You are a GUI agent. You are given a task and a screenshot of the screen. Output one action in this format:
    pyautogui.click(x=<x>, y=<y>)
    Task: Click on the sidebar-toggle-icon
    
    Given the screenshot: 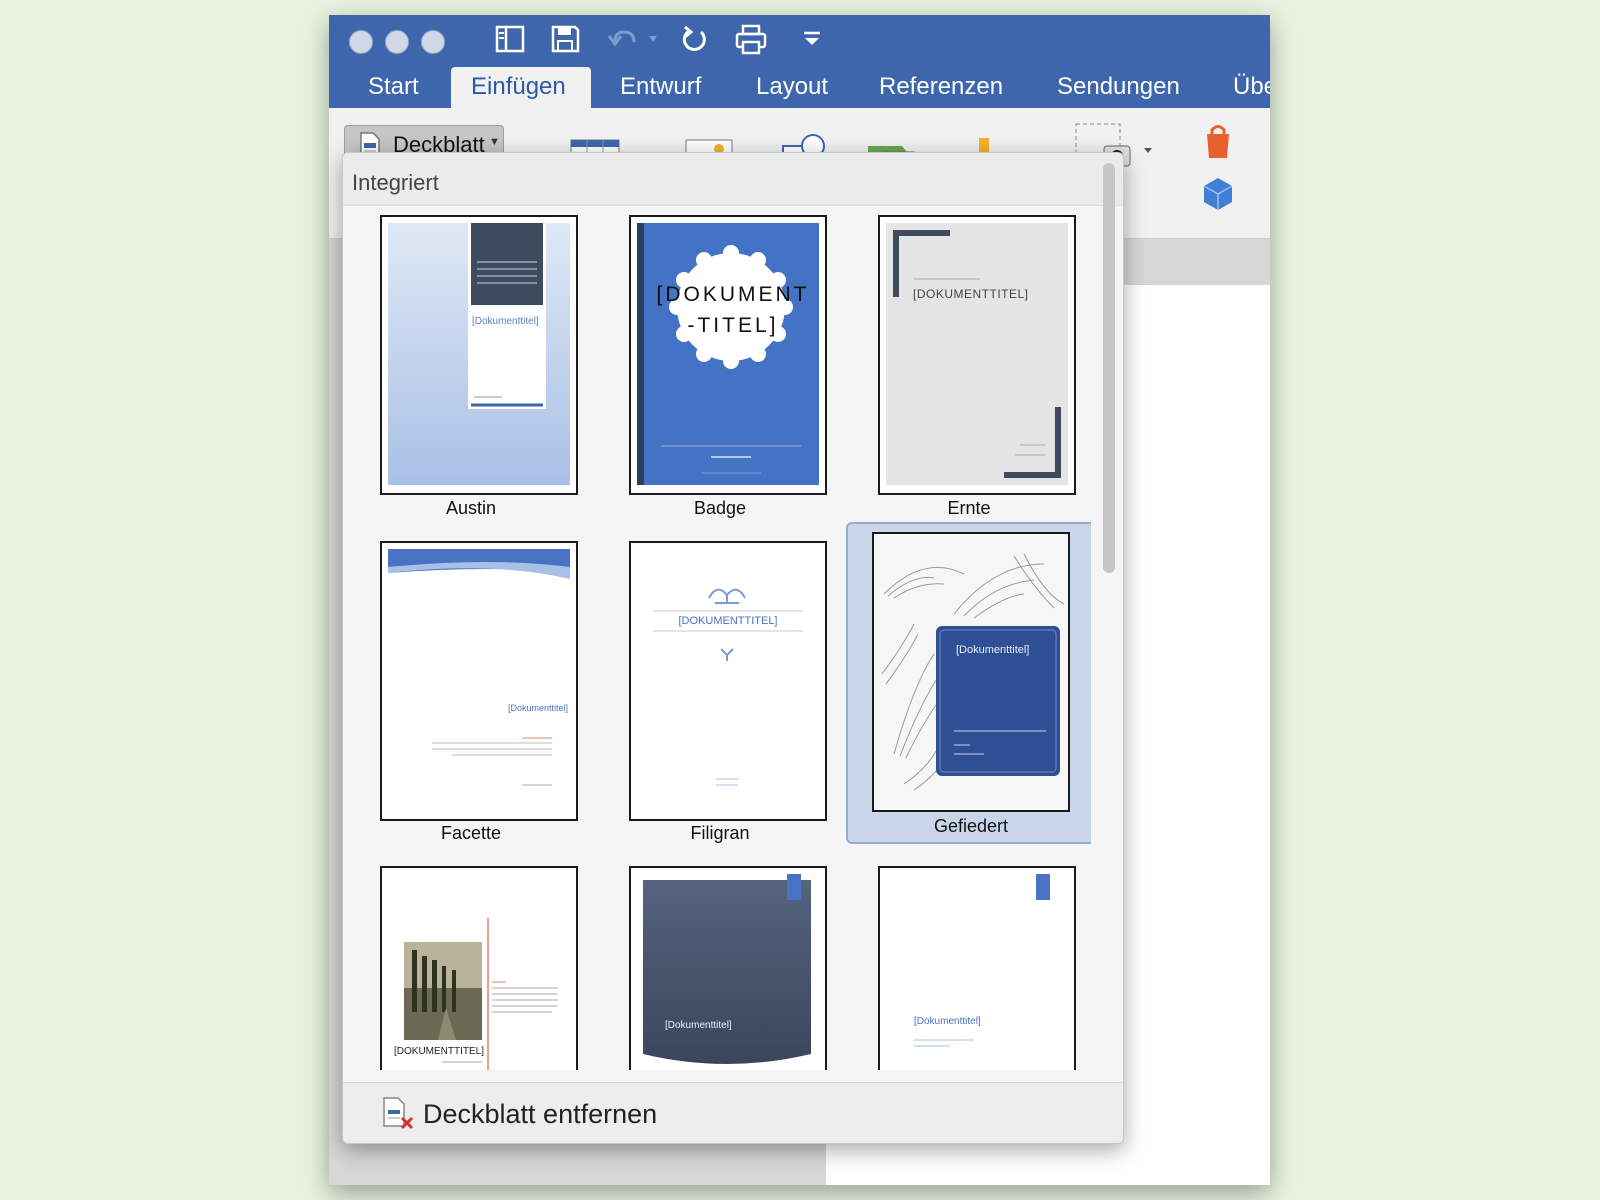 What is the action you would take?
    pyautogui.click(x=512, y=41)
    